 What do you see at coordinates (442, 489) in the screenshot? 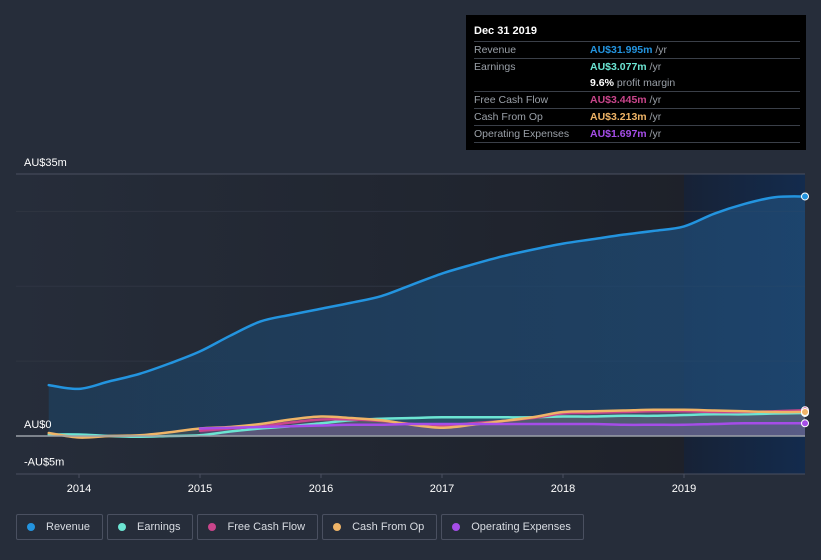
I see `x-tick-label: 2017` at bounding box center [442, 489].